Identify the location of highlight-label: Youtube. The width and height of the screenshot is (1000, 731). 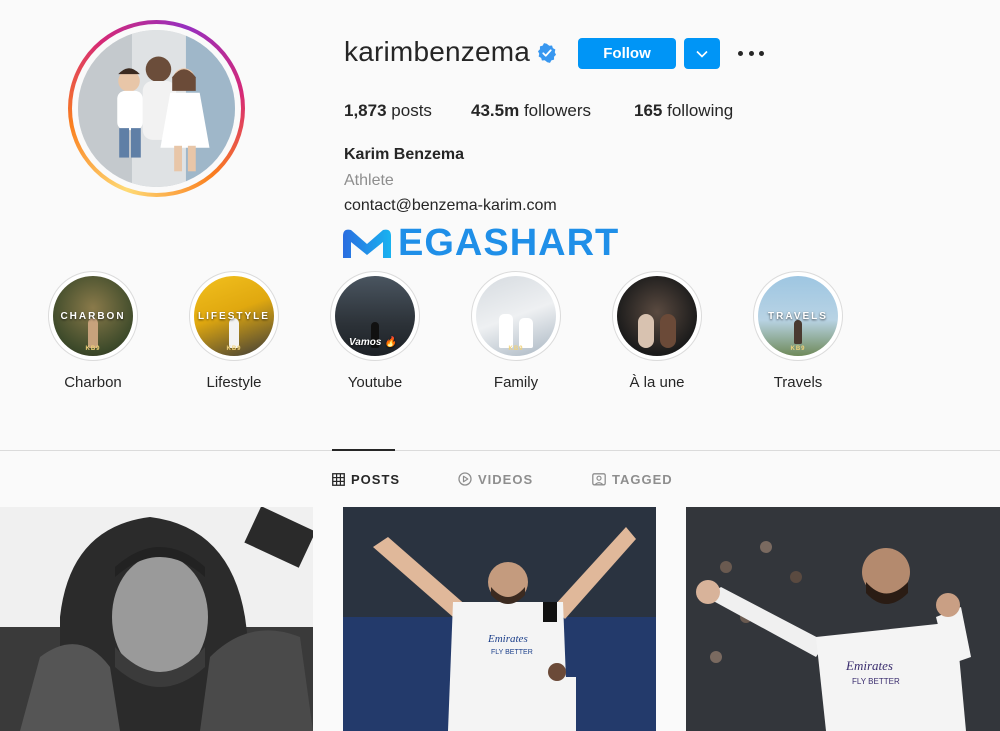
(375, 382).